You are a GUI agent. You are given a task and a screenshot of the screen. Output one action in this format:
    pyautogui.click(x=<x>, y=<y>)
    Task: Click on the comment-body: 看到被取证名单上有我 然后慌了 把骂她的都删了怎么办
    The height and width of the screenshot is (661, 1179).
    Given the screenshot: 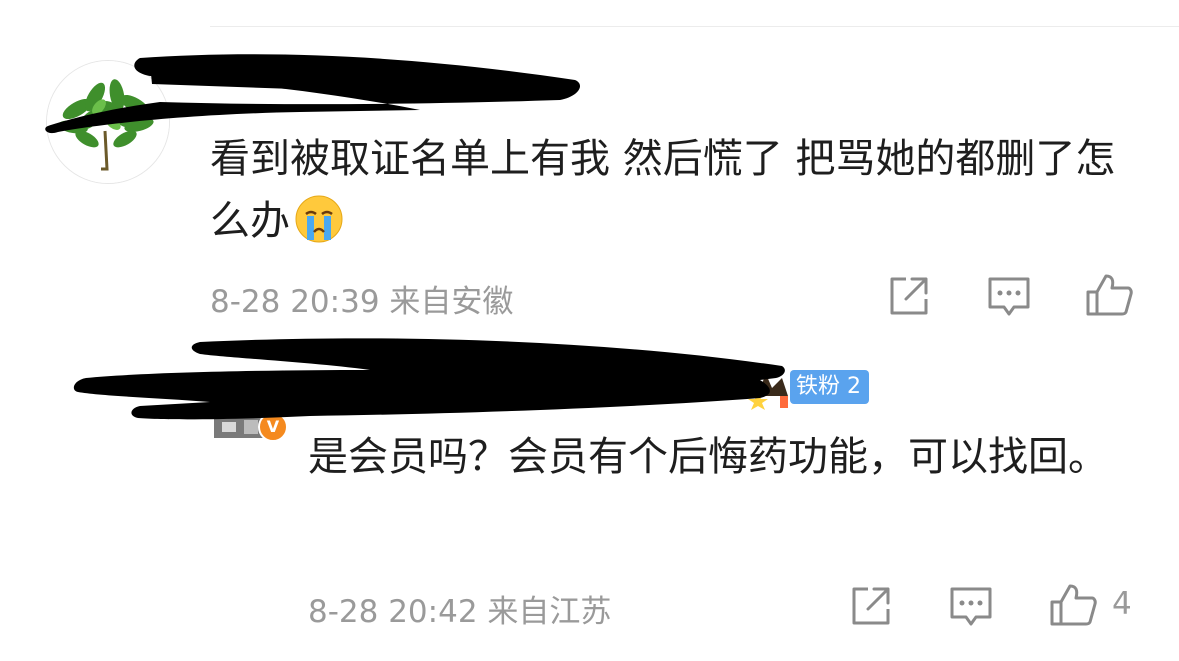 What is the action you would take?
    pyautogui.click(x=663, y=190)
    